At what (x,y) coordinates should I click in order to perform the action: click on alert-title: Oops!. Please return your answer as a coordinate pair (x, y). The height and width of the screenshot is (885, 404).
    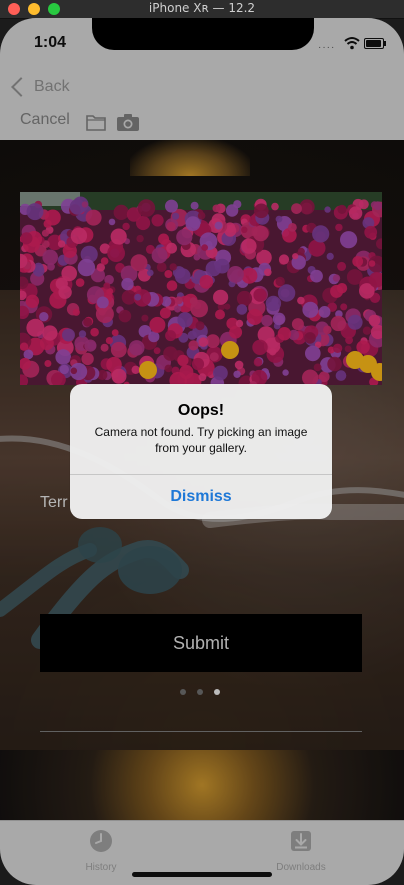
    Looking at the image, I should click on (201, 410).